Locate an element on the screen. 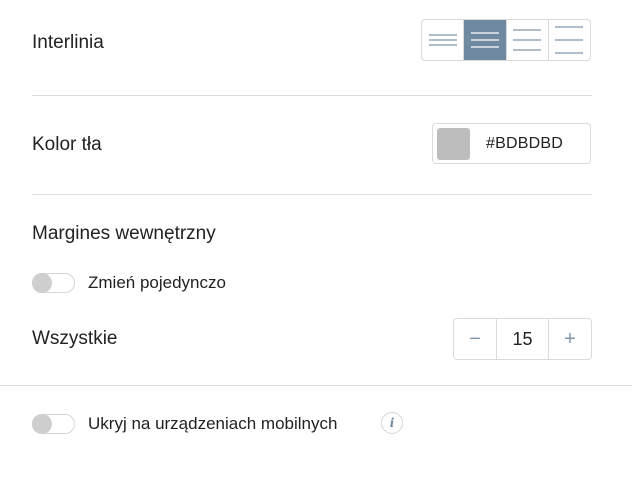 The width and height of the screenshot is (632, 484). increment-button: + is located at coordinates (570, 339).